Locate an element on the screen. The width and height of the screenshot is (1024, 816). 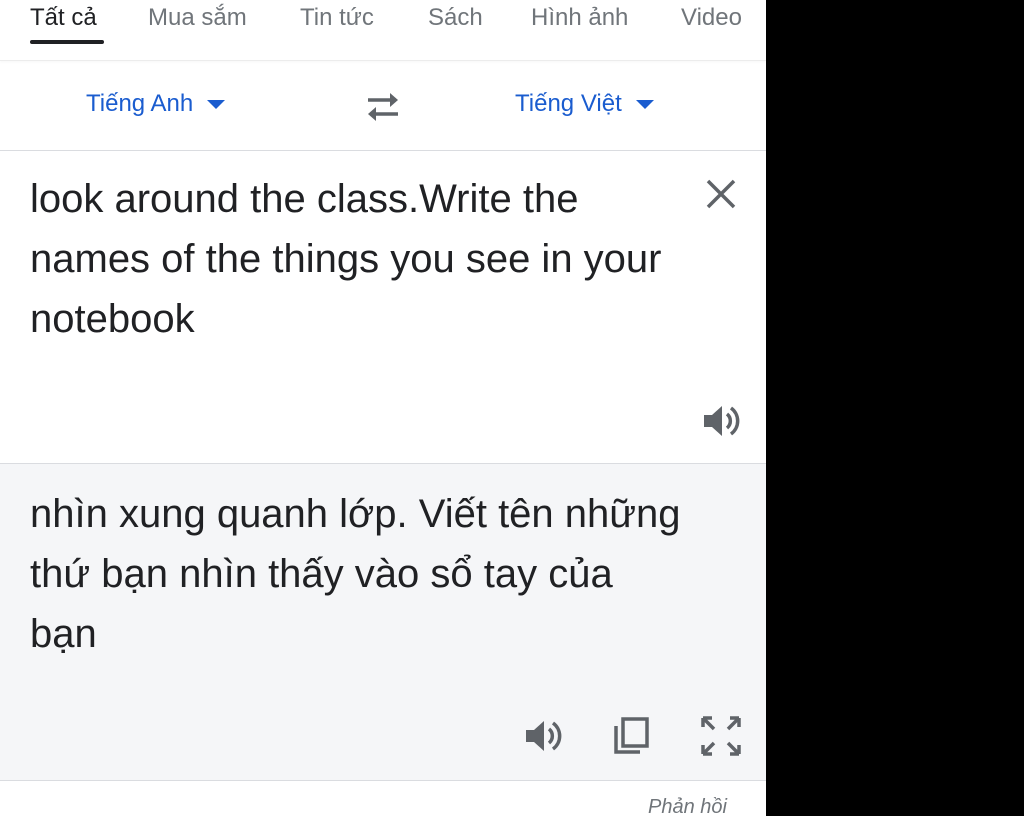
fullscreen-icon is located at coordinates (721, 736).